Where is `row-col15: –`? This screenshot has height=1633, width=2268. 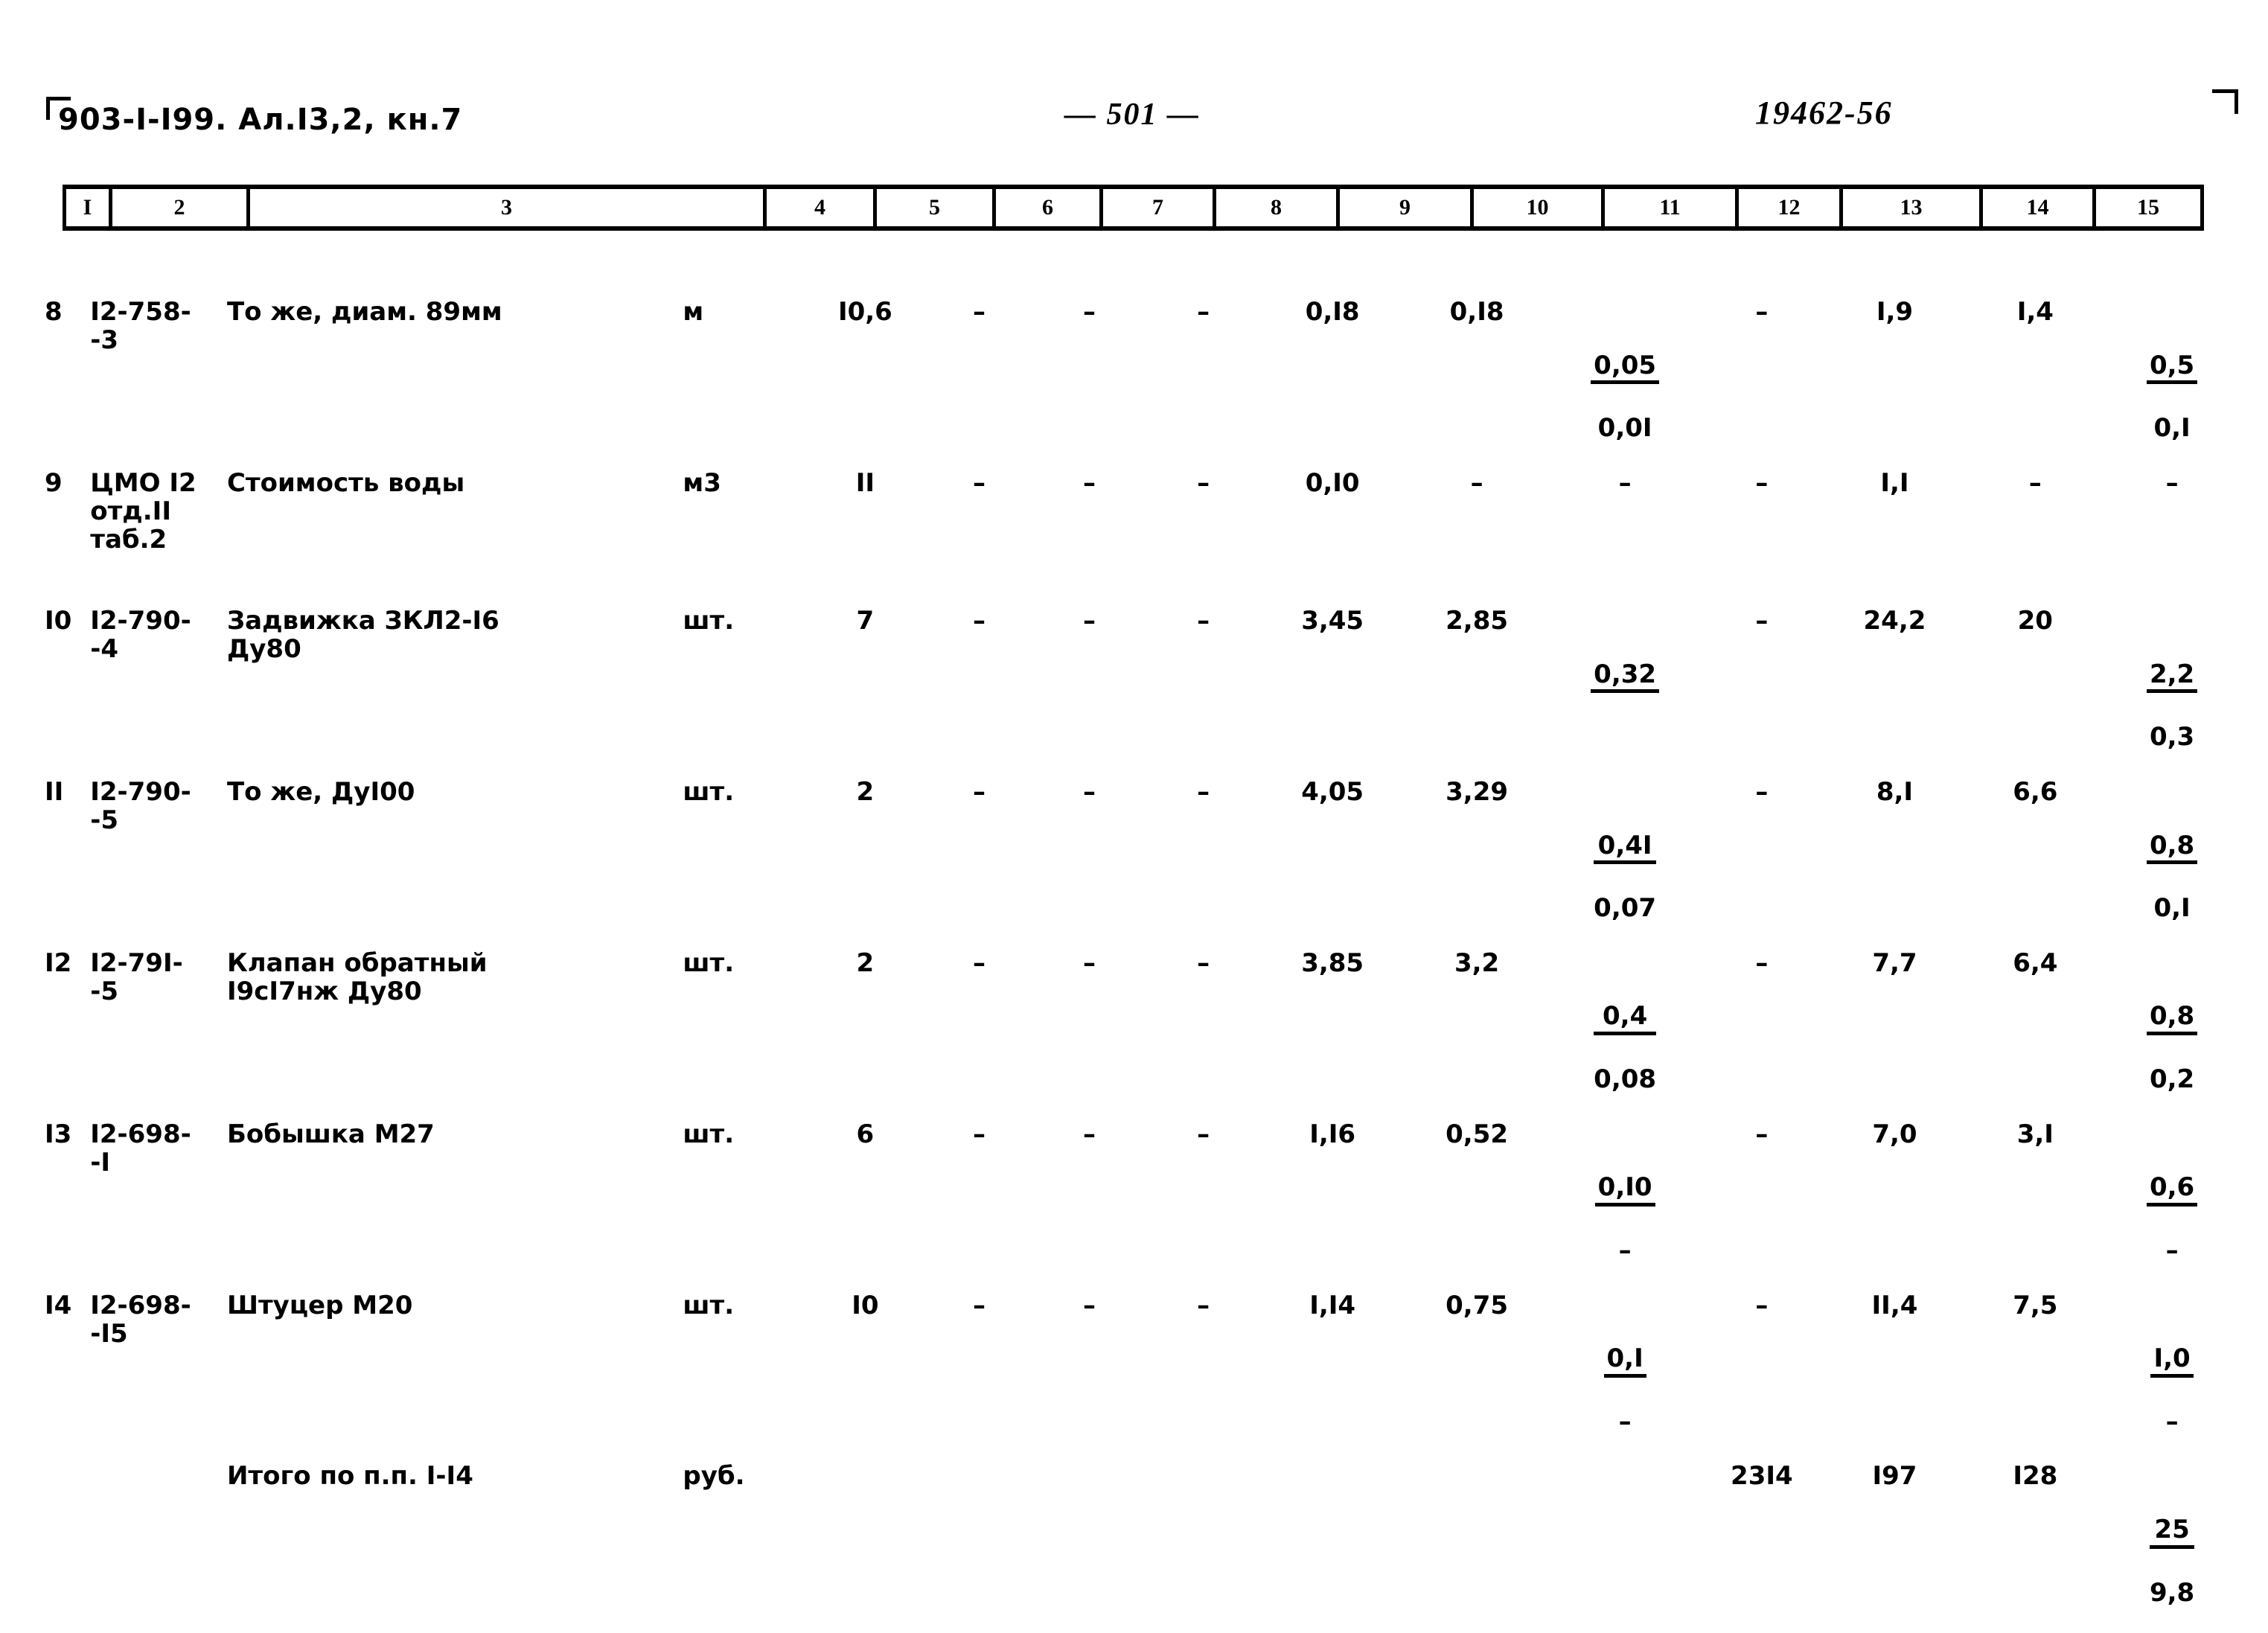
row-col15: – is located at coordinates (2172, 482).